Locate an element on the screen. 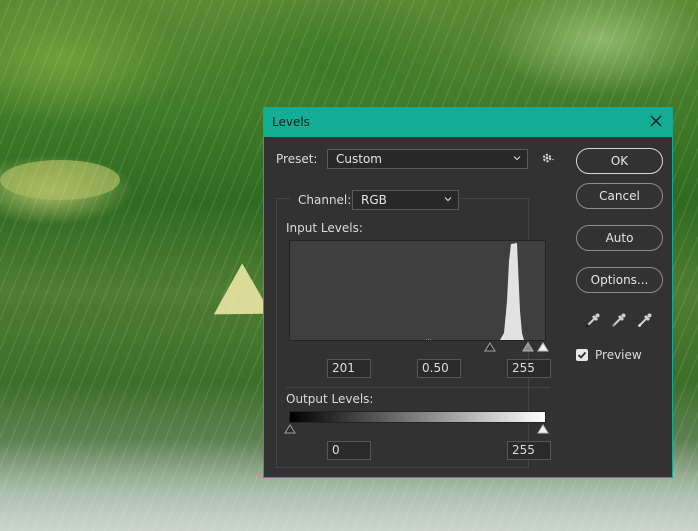 The height and width of the screenshot is (531, 698). channel-label: Channel: is located at coordinates (325, 200).